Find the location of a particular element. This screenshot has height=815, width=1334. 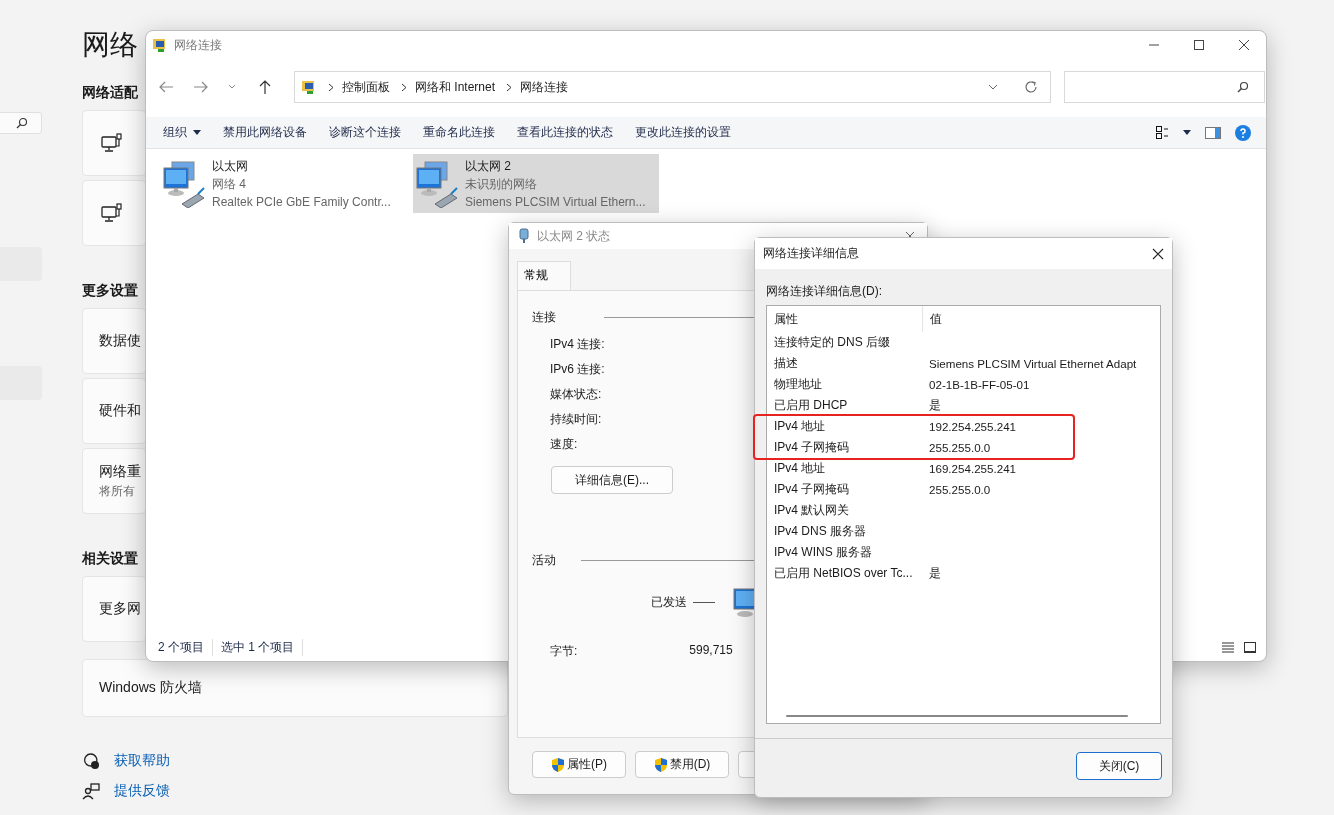

value-cell-text: 255.255.0.0 is located at coordinates (959, 447).